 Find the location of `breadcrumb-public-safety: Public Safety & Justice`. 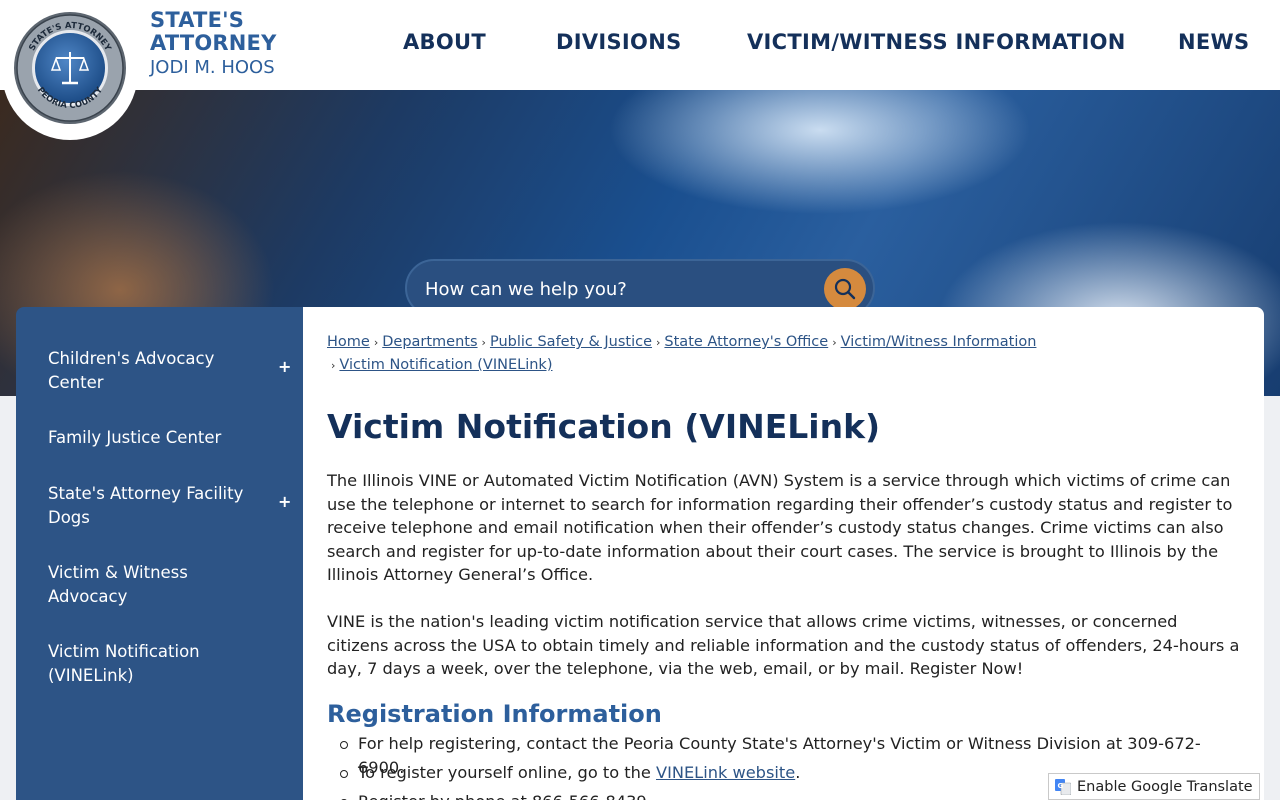

breadcrumb-public-safety: Public Safety & Justice is located at coordinates (571, 342).